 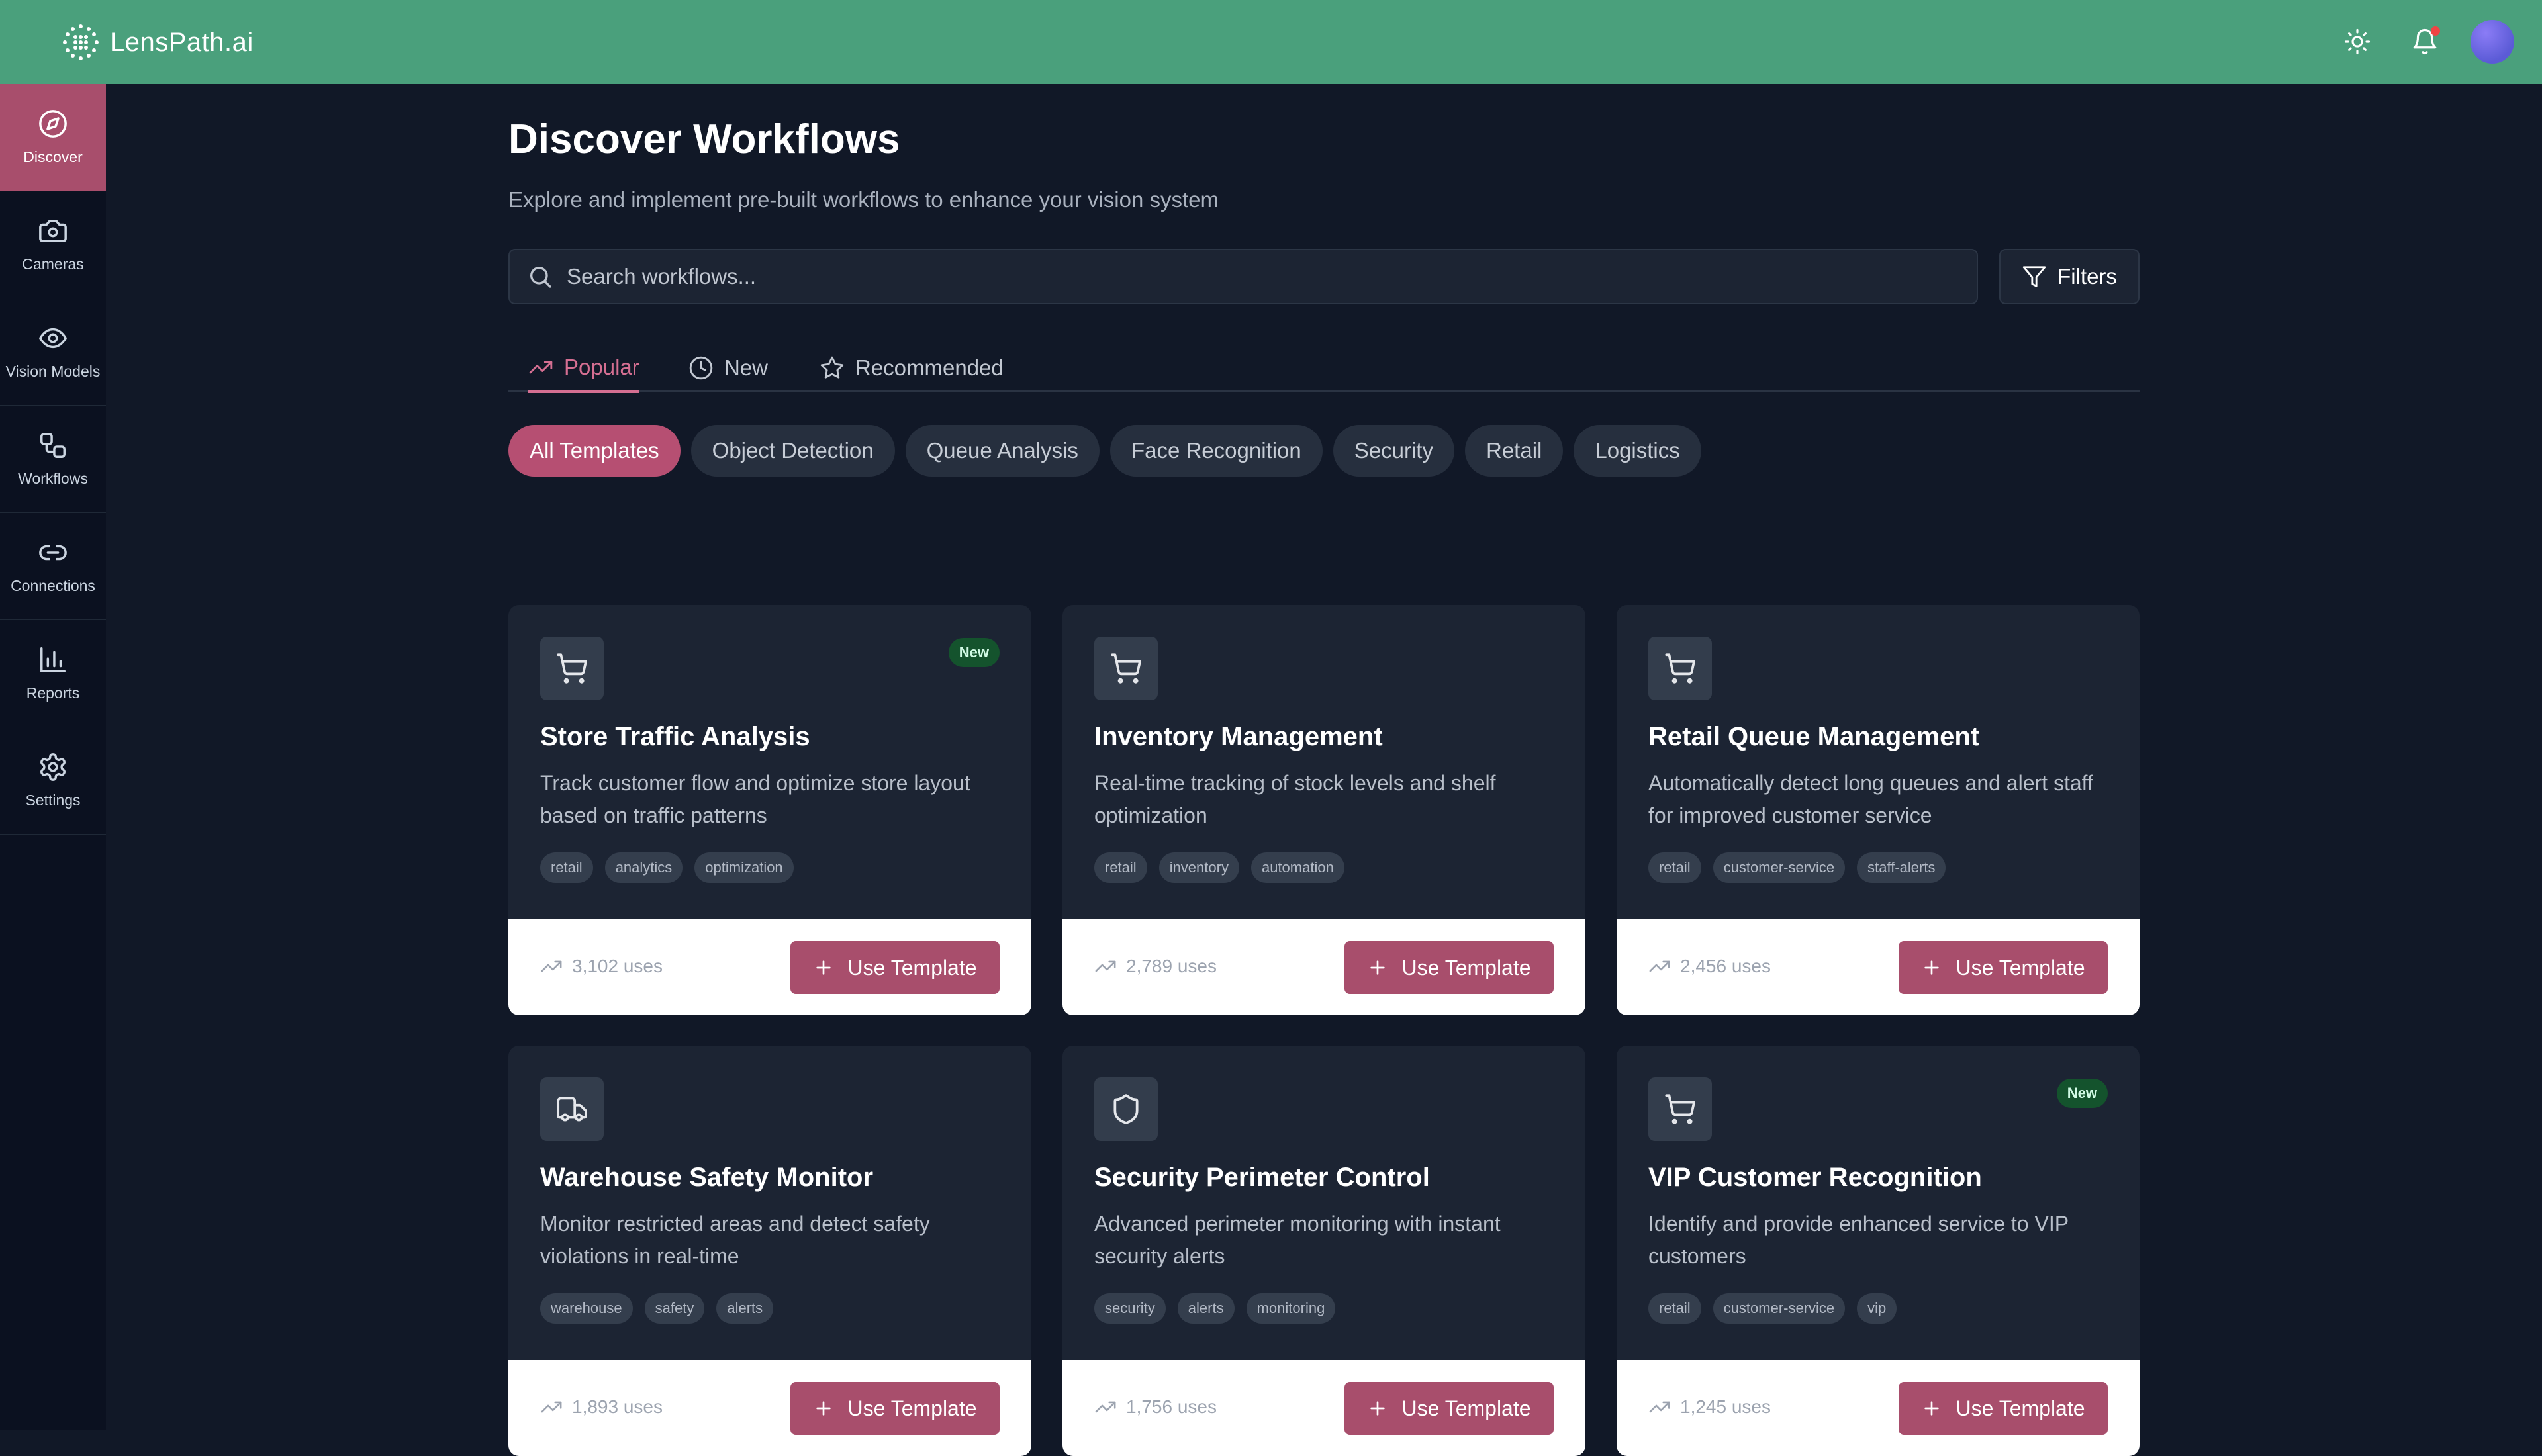 I want to click on card-footer: 1,756 uses Use Template, so click(x=1324, y=1408).